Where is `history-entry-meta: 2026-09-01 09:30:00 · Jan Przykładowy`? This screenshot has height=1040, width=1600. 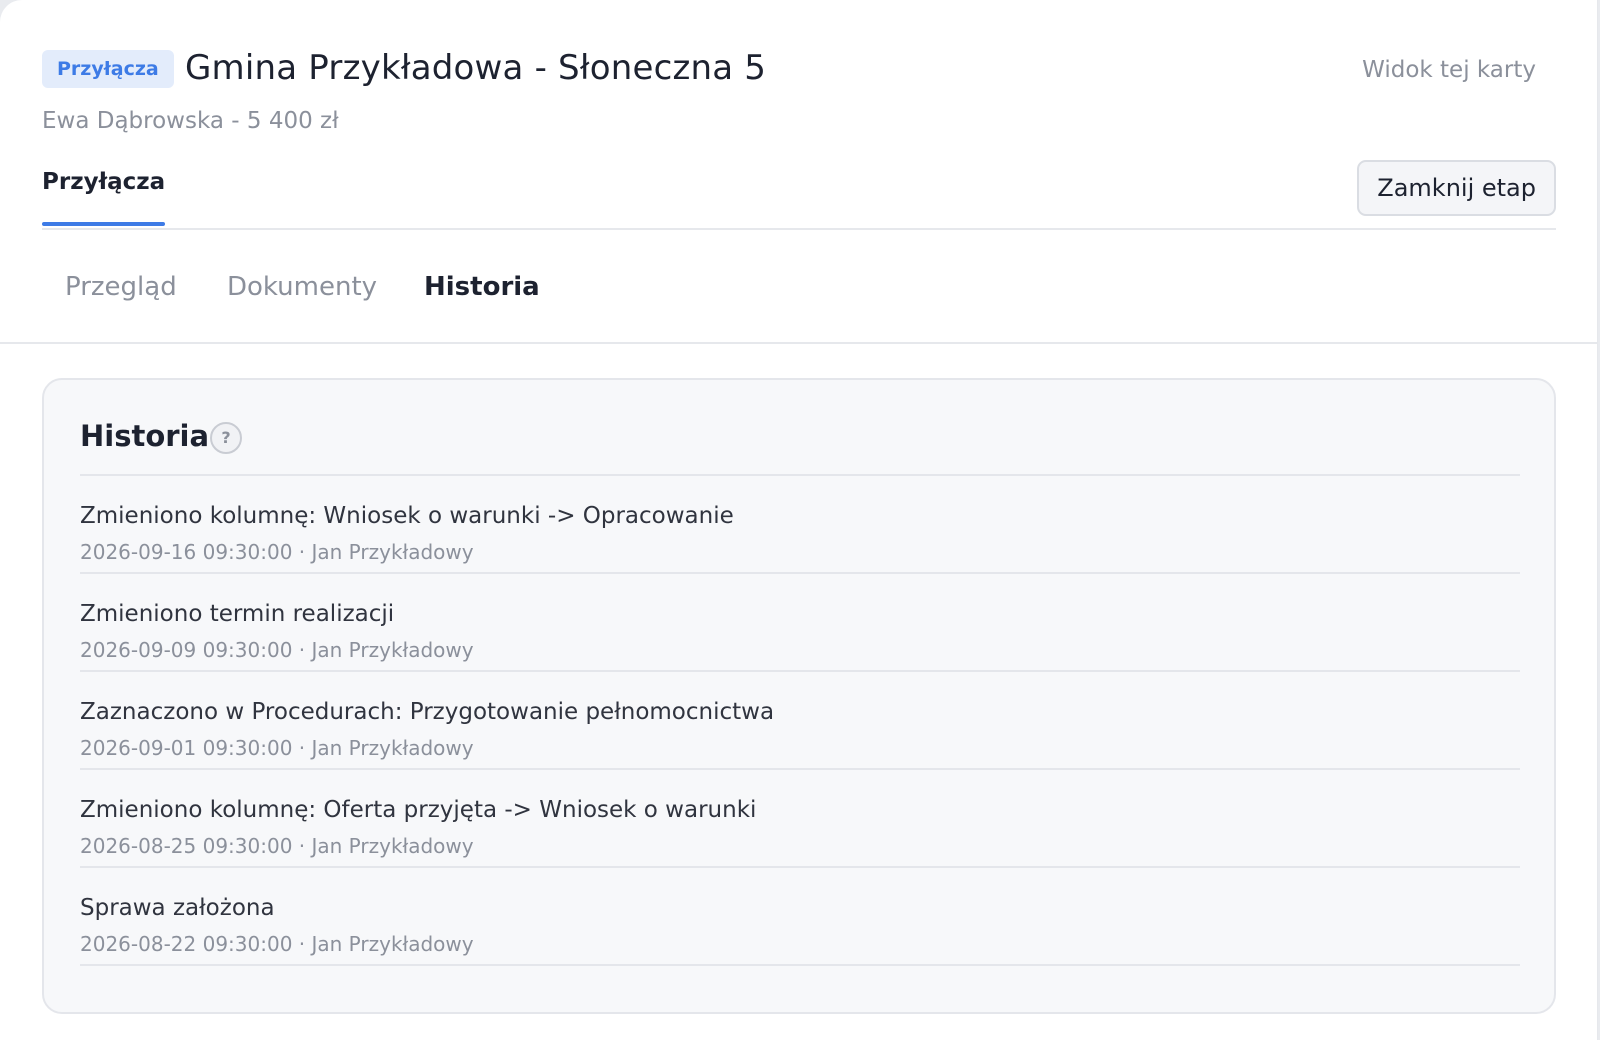
history-entry-meta: 2026-09-01 09:30:00 · Jan Przykładowy is located at coordinates (277, 748).